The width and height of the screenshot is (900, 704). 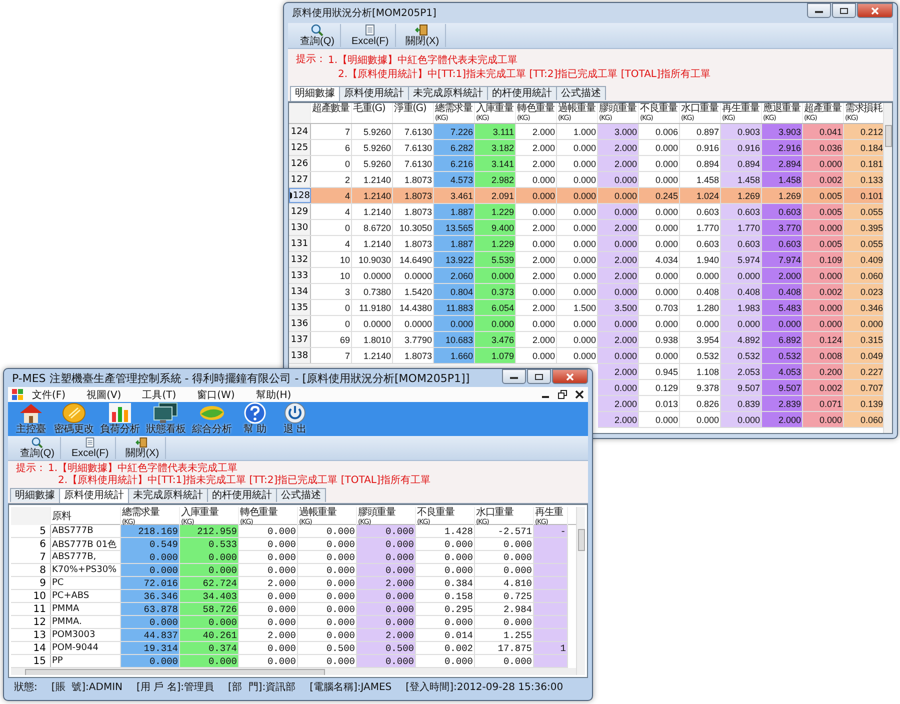 What do you see at coordinates (49, 395) in the screenshot?
I see `menu-item: 文件(F)` at bounding box center [49, 395].